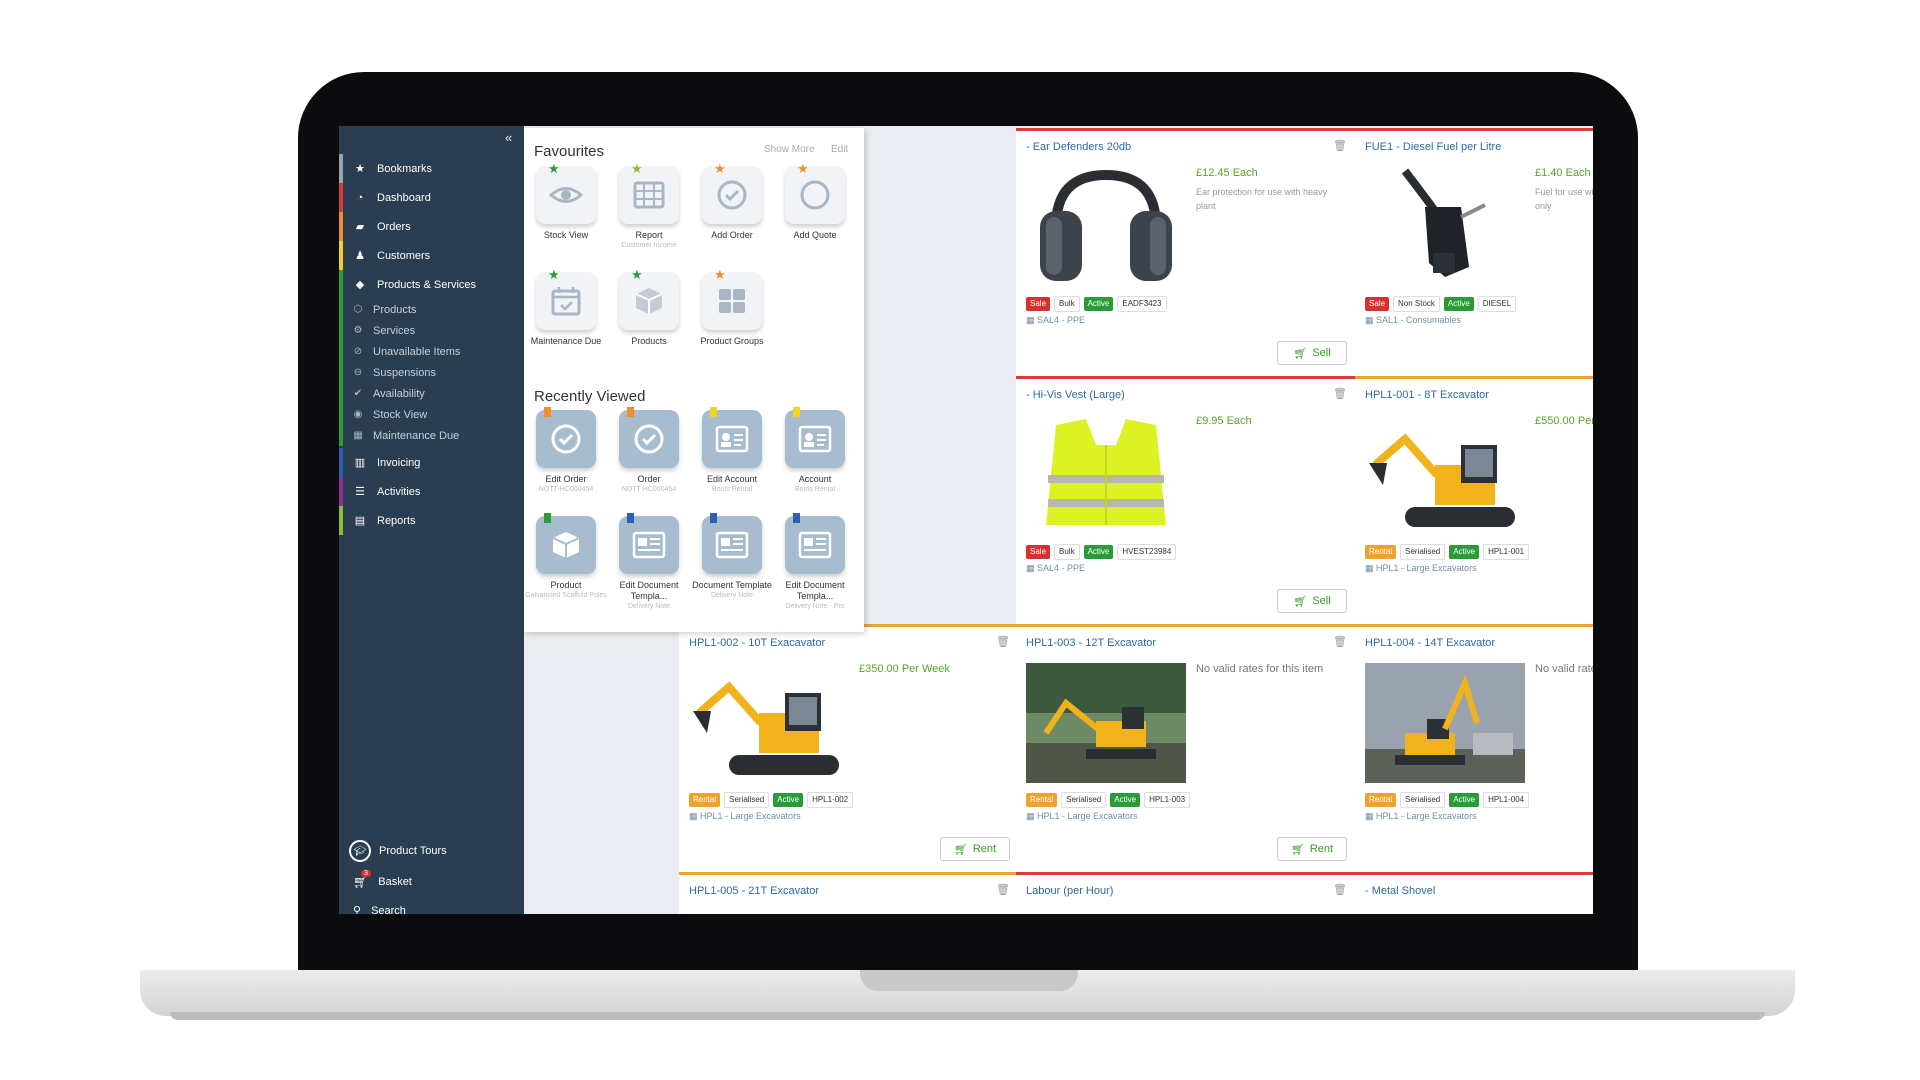 Image resolution: width=1920 pixels, height=1080 pixels. I want to click on product-title: - Ear Defenders 20db, so click(1078, 147).